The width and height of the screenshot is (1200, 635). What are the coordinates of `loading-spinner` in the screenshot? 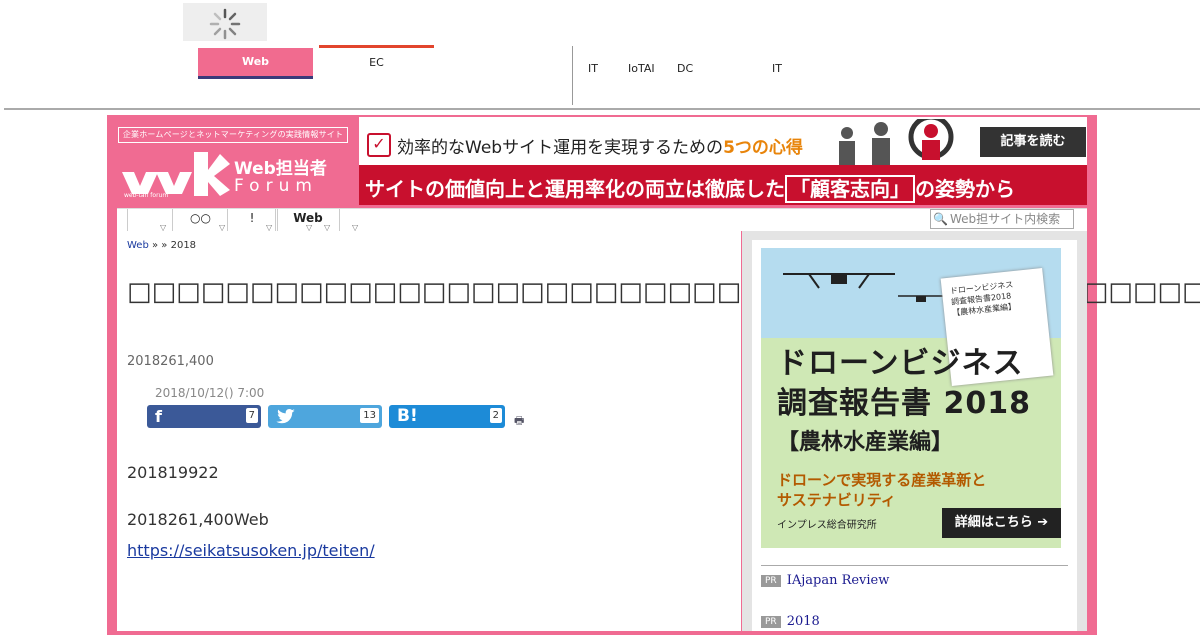 It's located at (225, 22).